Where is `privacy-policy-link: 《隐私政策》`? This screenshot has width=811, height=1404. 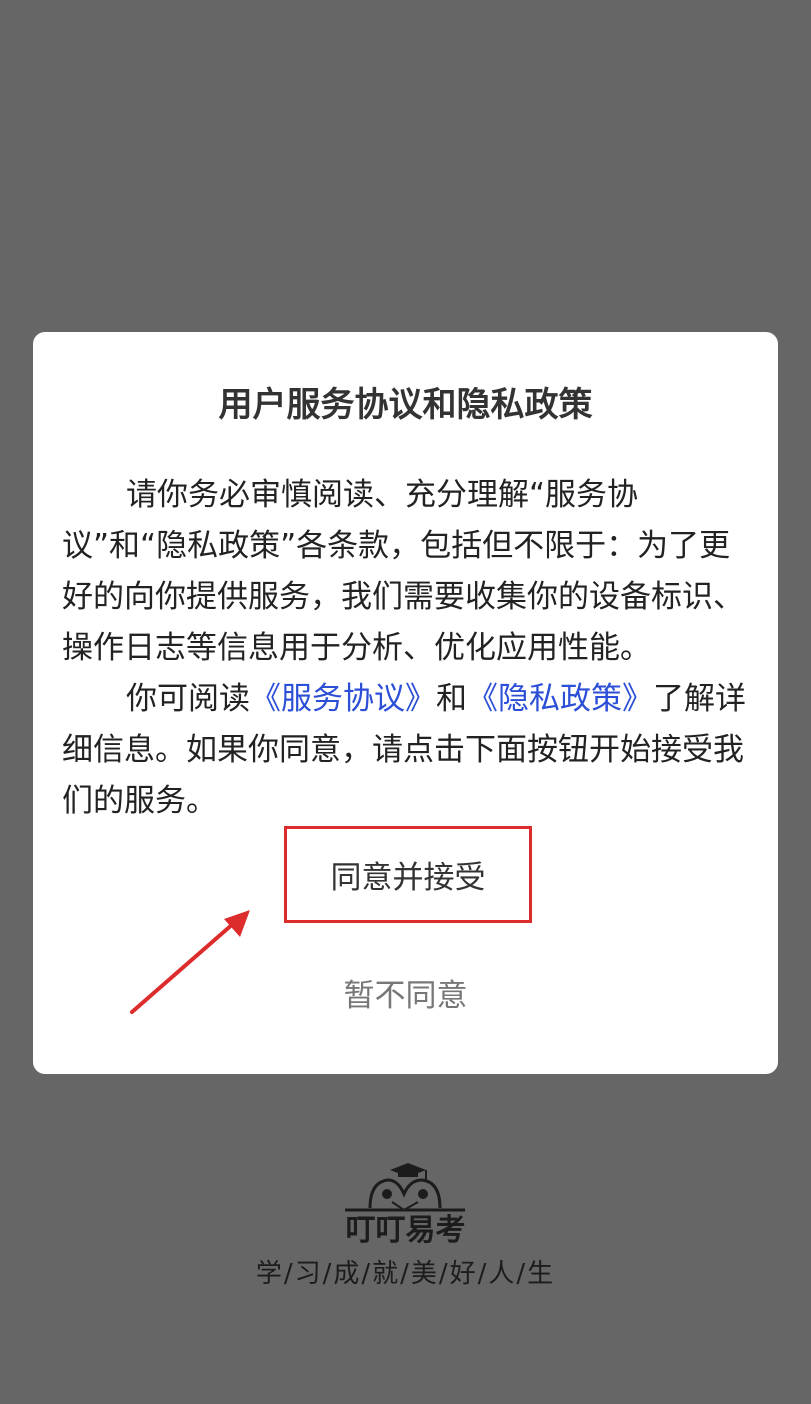
privacy-policy-link: 《隐私政策》 is located at coordinates (560, 699).